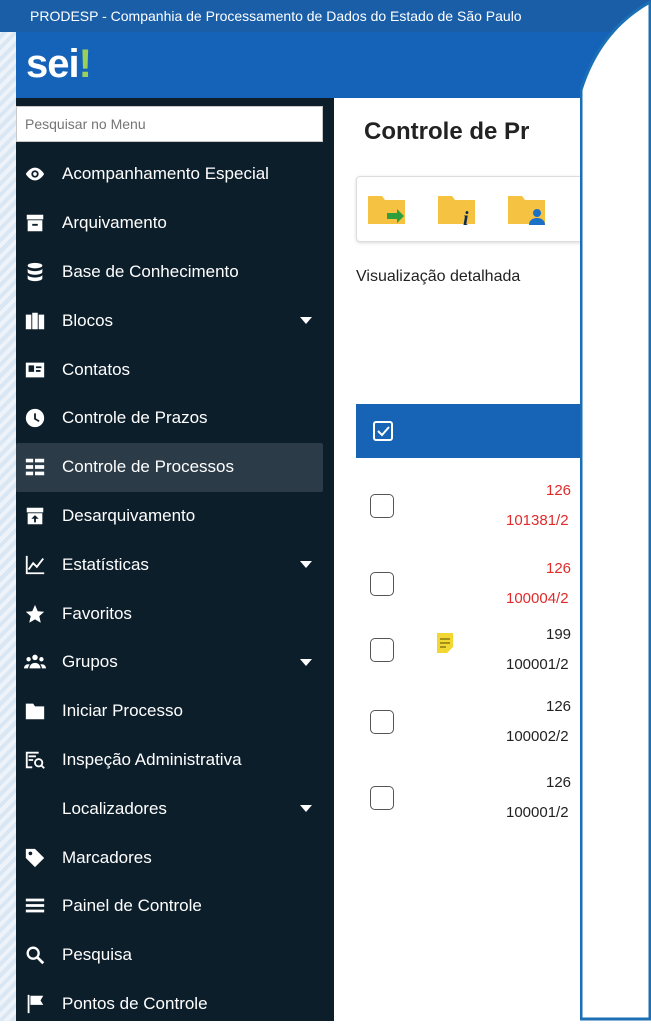 The image size is (651, 1028). What do you see at coordinates (35, 516) in the screenshot?
I see `unarchive-icon` at bounding box center [35, 516].